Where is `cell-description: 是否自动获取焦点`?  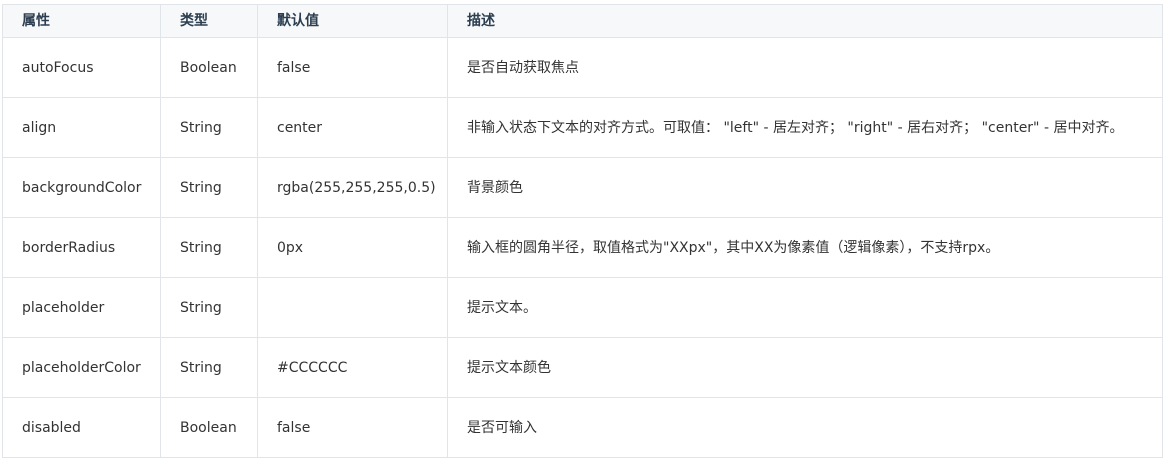 cell-description: 是否自动获取焦点 is located at coordinates (805, 67).